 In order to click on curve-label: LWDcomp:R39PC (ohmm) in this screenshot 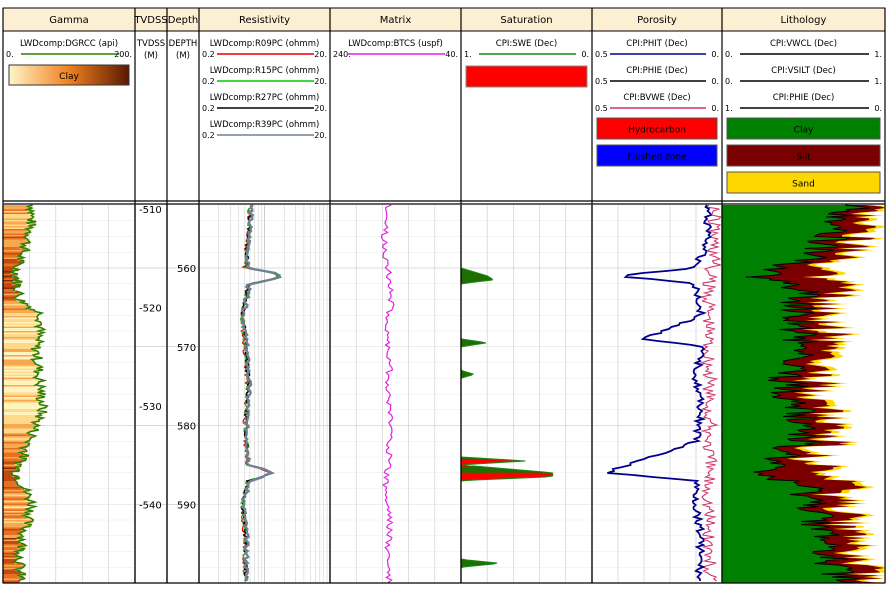, I will do `click(265, 125)`.